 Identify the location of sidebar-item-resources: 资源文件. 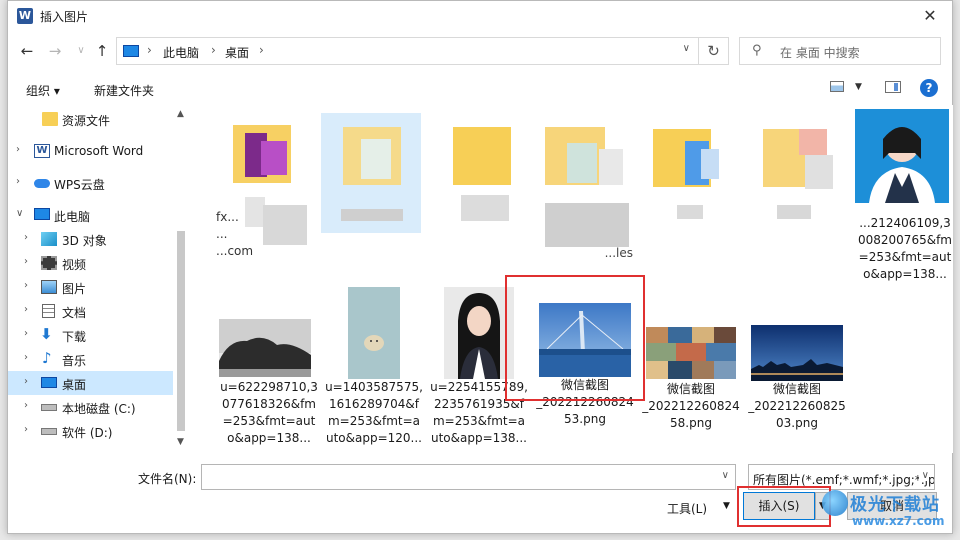
(90, 119).